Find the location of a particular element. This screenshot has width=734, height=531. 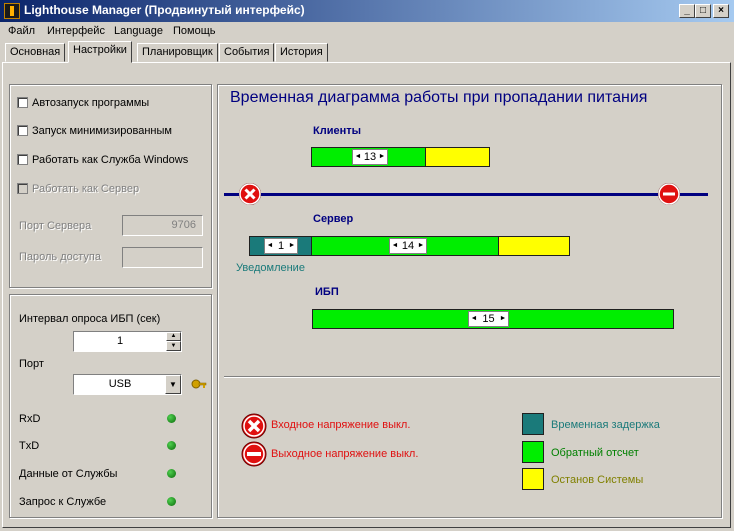

legend-delay-swatch is located at coordinates (533, 424).